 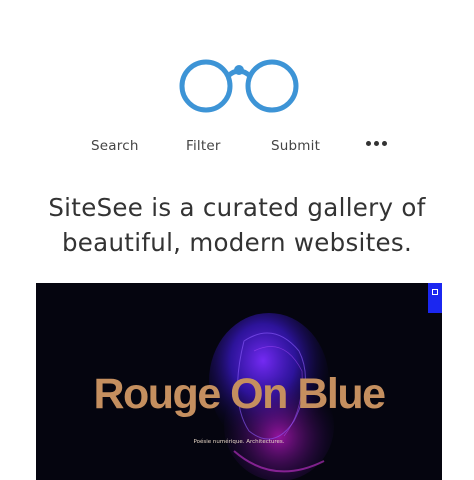 What do you see at coordinates (435, 298) in the screenshot?
I see `side-menu-tab` at bounding box center [435, 298].